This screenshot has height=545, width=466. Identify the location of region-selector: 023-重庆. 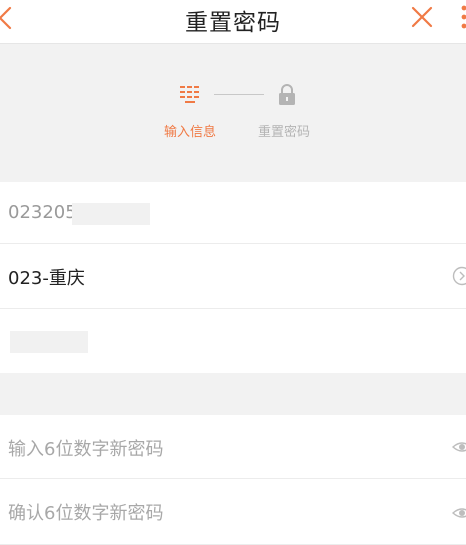
(233, 276).